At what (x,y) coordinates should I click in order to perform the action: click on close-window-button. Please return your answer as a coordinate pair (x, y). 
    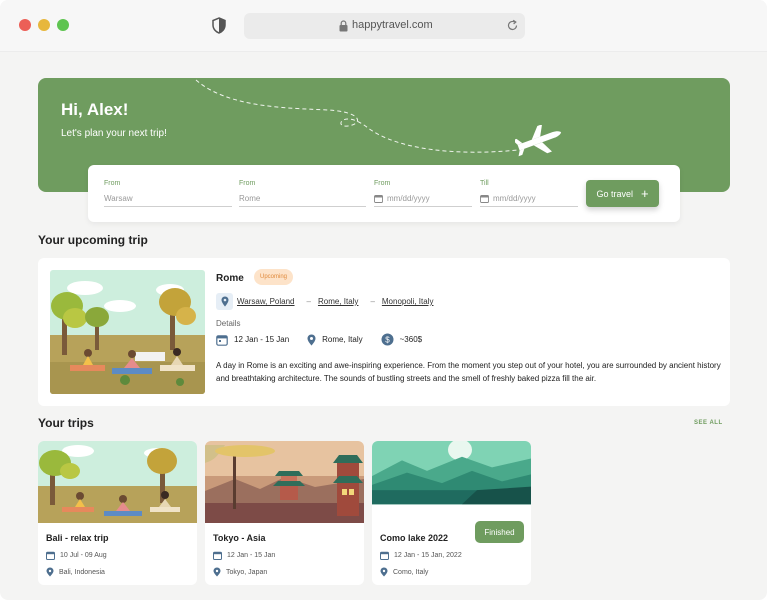
    Looking at the image, I should click on (25, 25).